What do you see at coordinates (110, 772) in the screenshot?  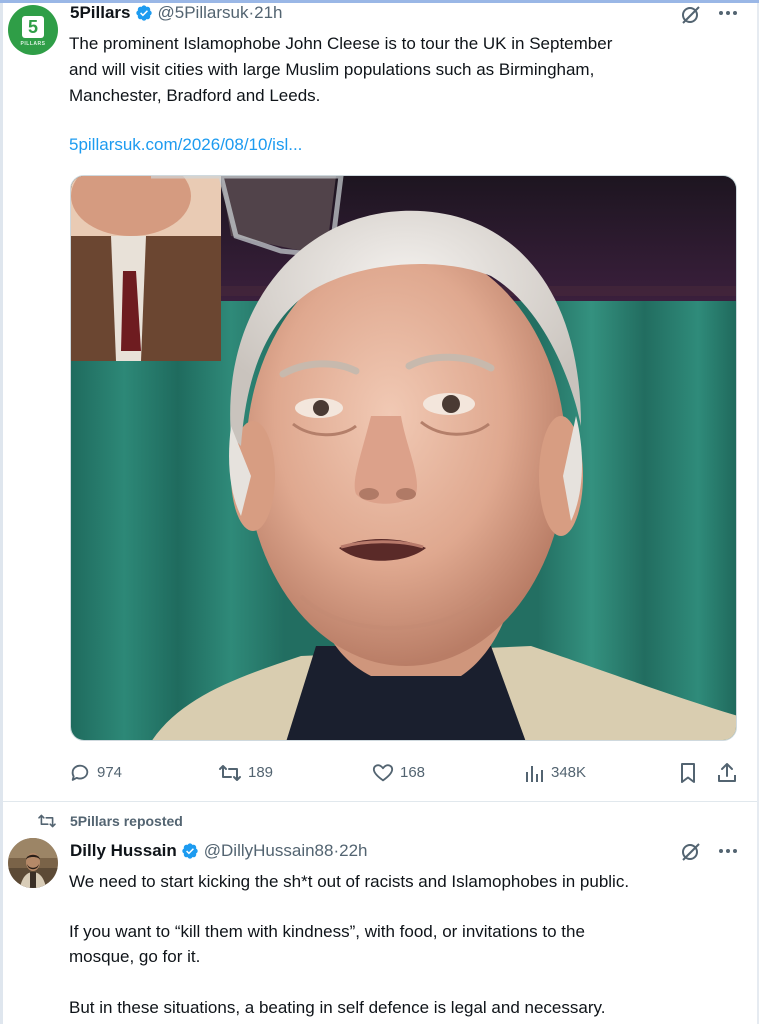 I see `reply-count: 974` at bounding box center [110, 772].